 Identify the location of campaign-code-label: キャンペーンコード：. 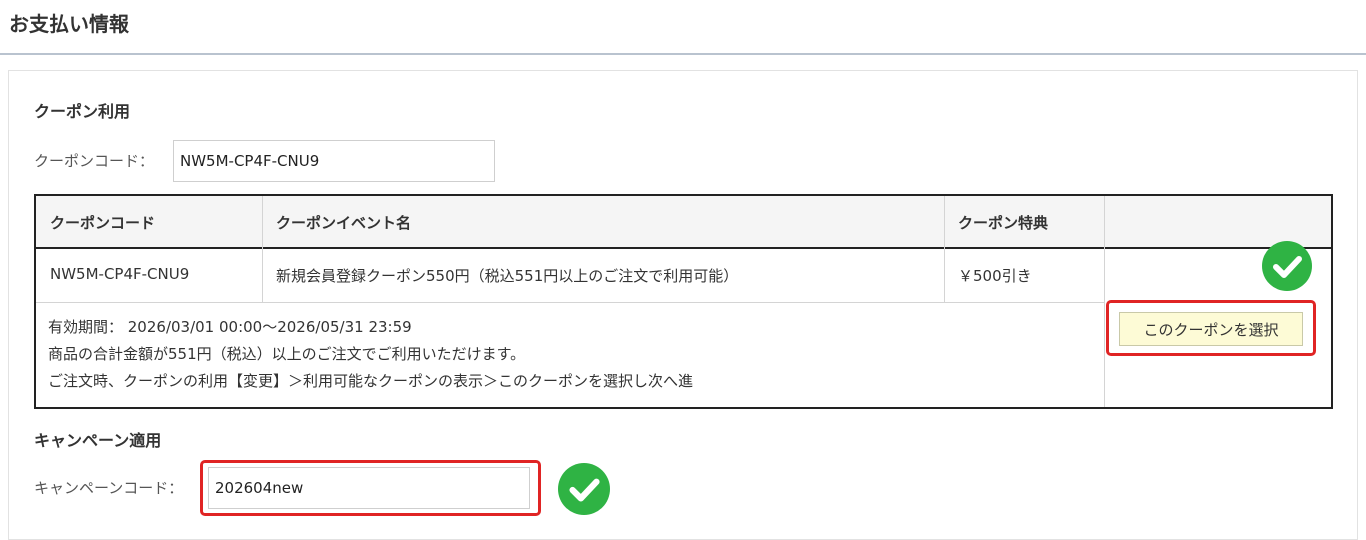
(109, 488).